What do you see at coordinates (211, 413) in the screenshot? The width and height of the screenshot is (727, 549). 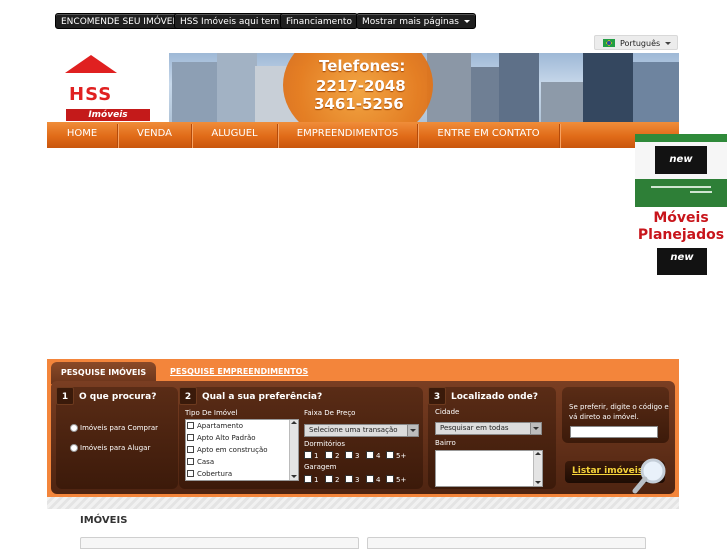 I see `type-label: Tipo De Imóvel` at bounding box center [211, 413].